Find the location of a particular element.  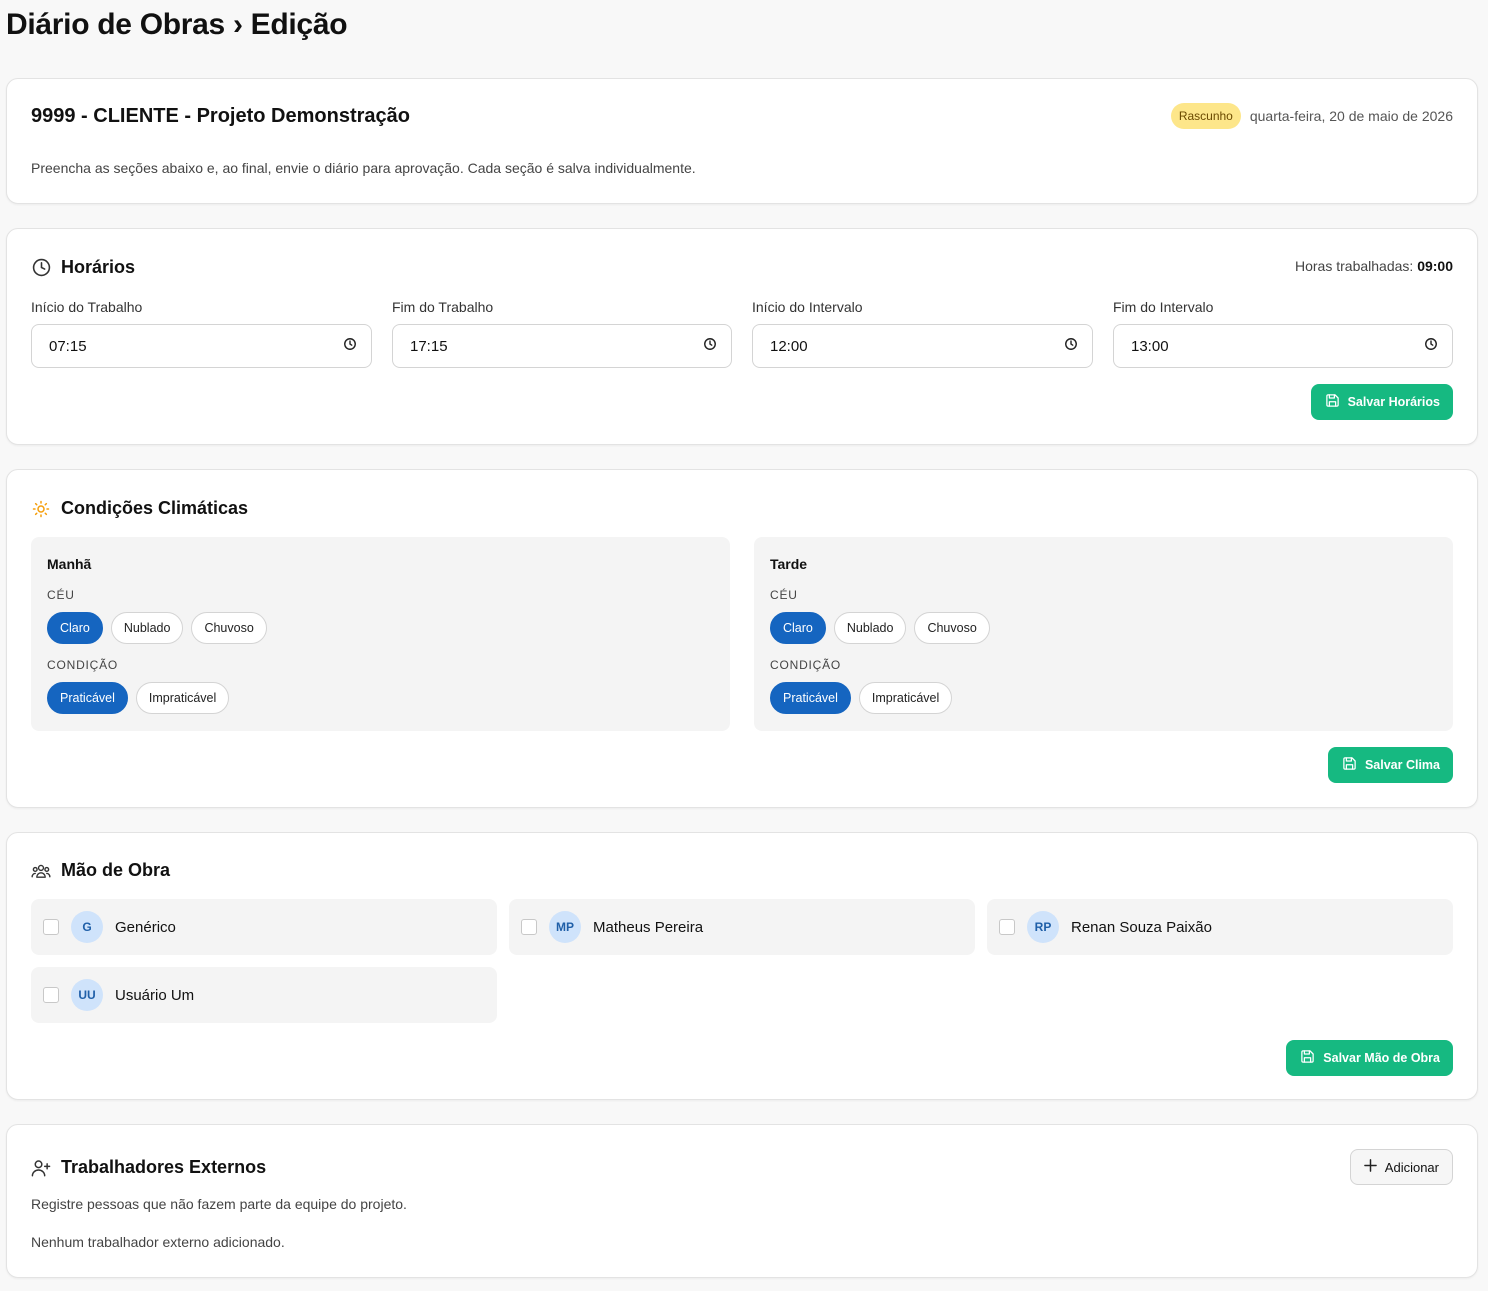

time-input-inicio-intervalo: 12:00 is located at coordinates (922, 346).